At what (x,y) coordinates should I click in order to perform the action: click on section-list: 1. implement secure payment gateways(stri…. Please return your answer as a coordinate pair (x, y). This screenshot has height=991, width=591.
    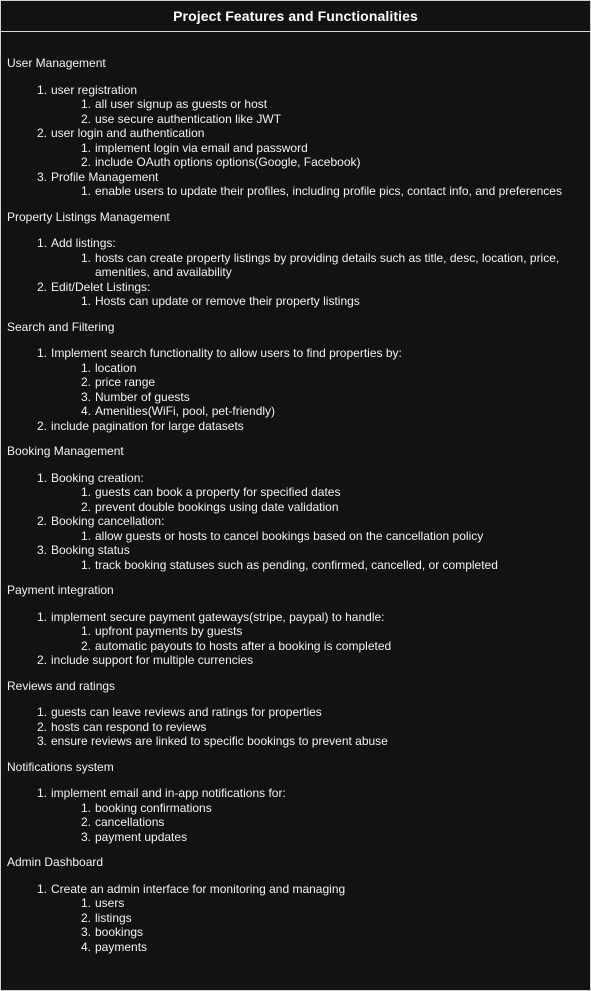
    Looking at the image, I should click on (295, 639).